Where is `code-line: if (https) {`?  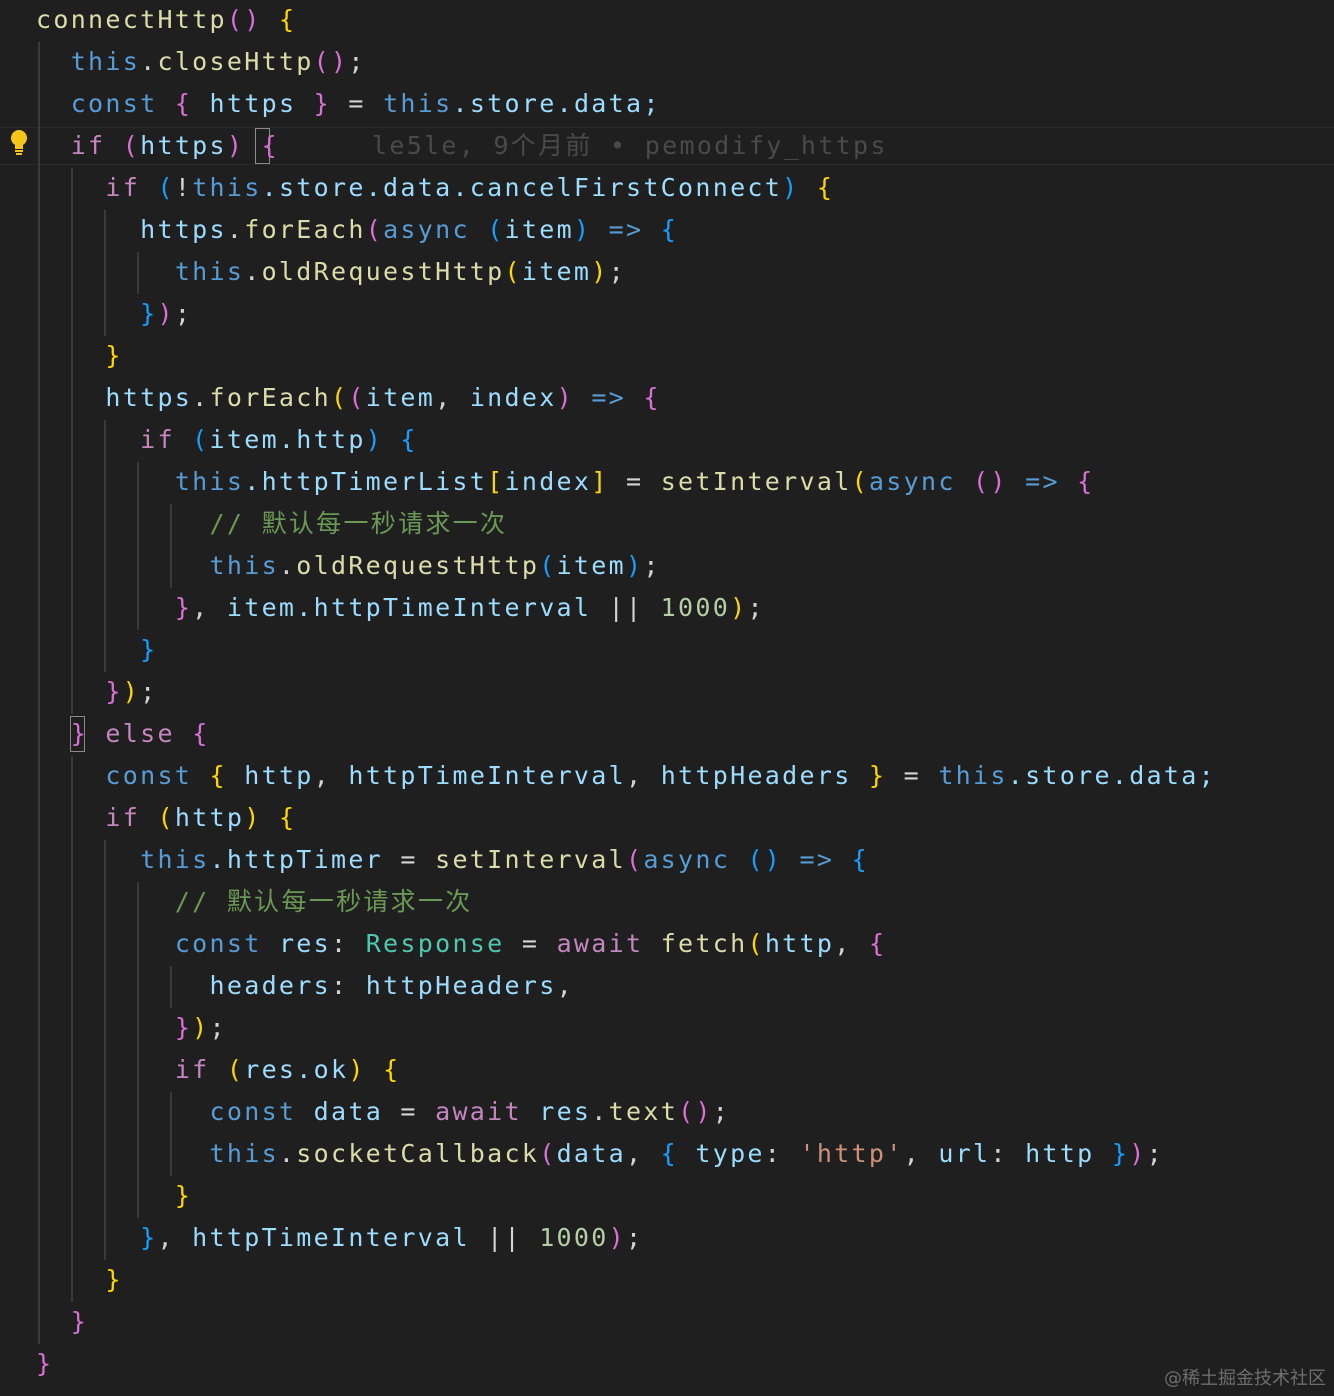
code-line: if (https) { is located at coordinates (157, 146).